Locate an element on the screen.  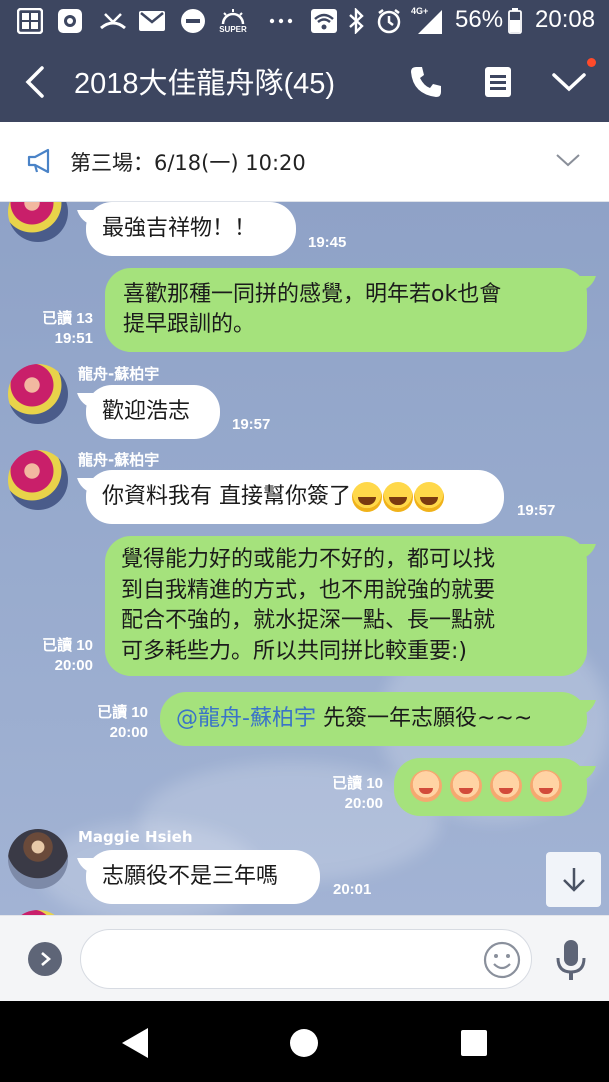
battery-percent: 56% is located at coordinates (479, 19).